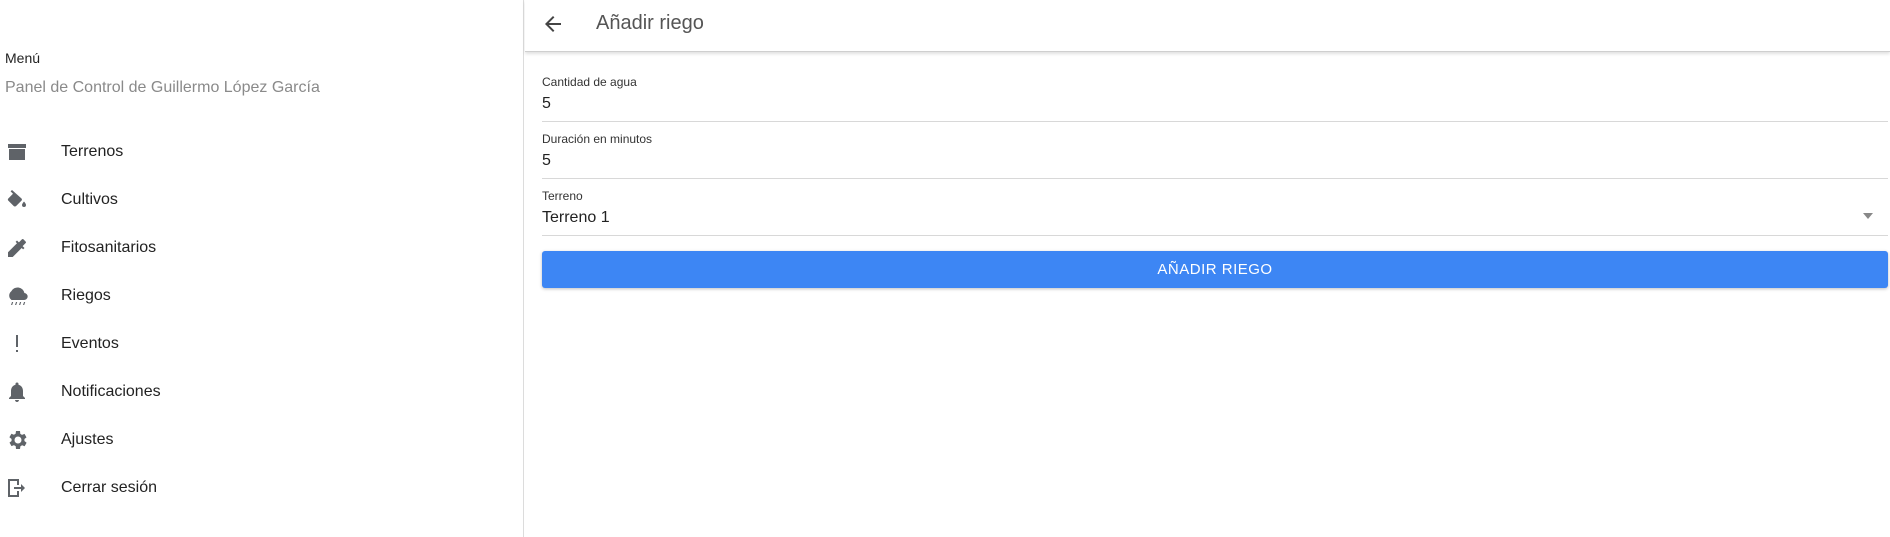 The width and height of the screenshot is (1890, 537). What do you see at coordinates (261, 440) in the screenshot?
I see `sidebar-item-ajustes: Ajustes` at bounding box center [261, 440].